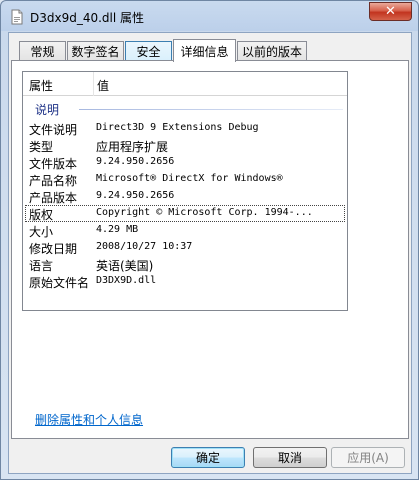 This screenshot has width=419, height=480. I want to click on property-value: D3DX9D.dll, so click(126, 280).